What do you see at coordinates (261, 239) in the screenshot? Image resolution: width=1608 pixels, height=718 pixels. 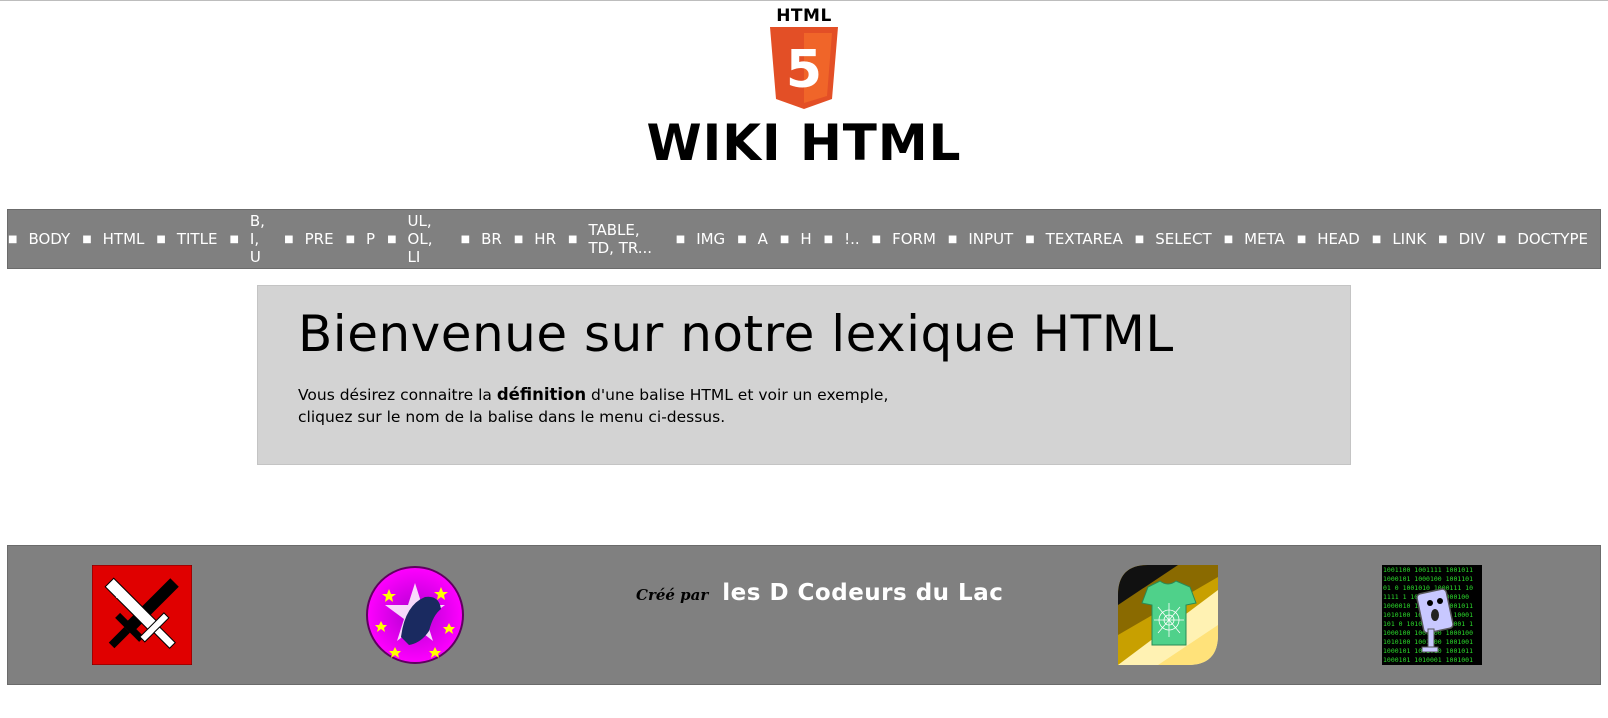 I see `nav-item-label: B, I, U` at bounding box center [261, 239].